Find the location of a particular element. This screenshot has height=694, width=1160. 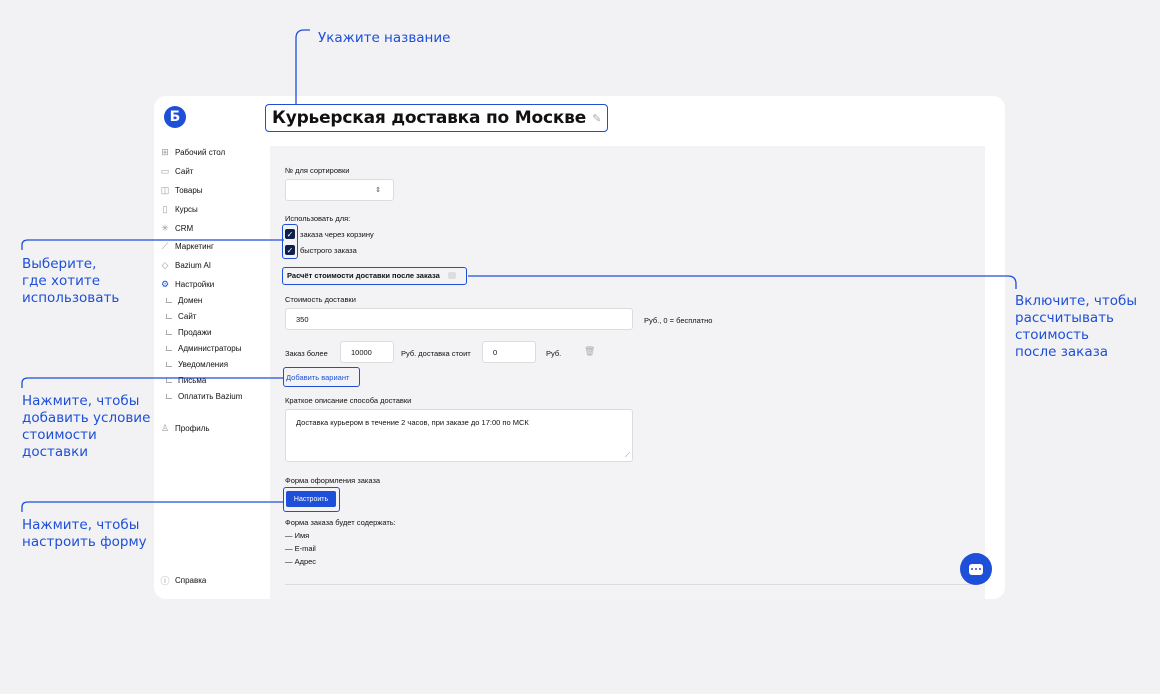

sidebar-item-label: Рабочий стол is located at coordinates (200, 152).